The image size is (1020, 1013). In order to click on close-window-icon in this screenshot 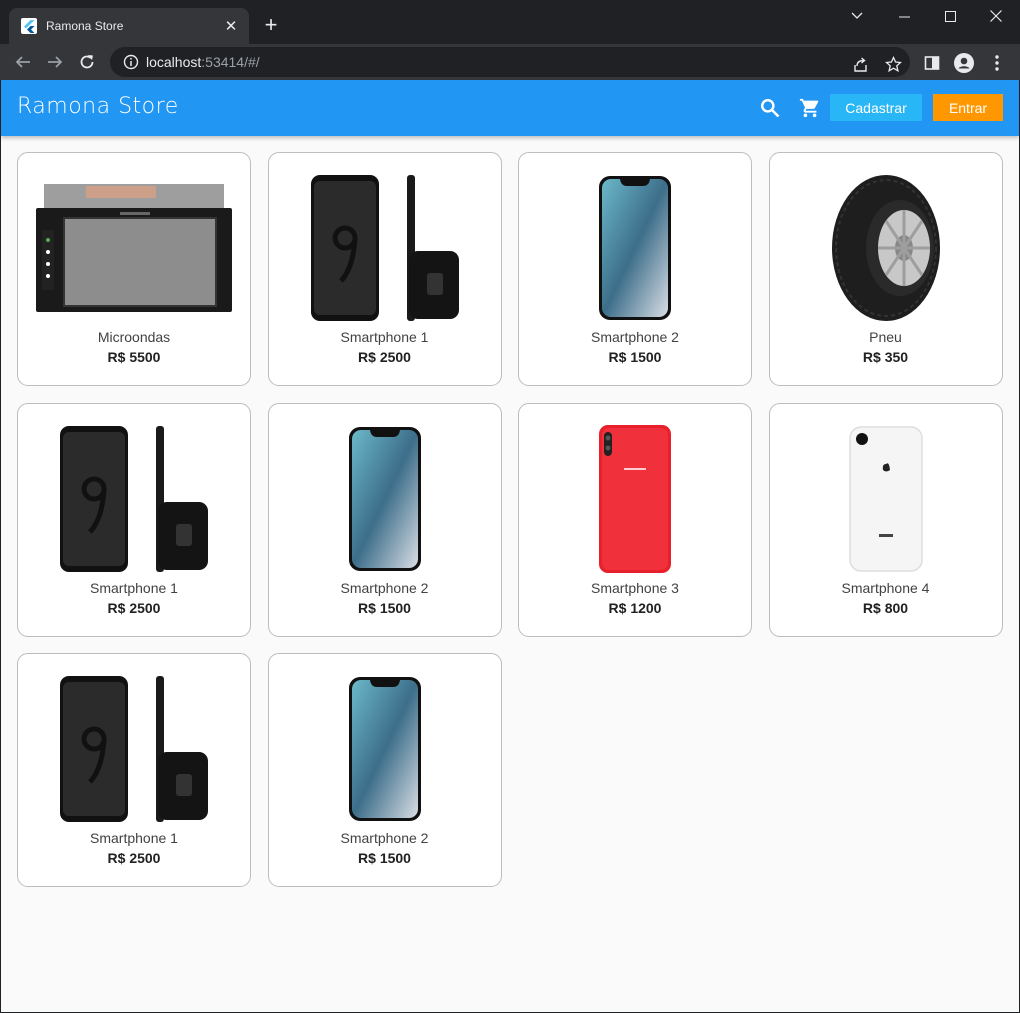, I will do `click(996, 16)`.